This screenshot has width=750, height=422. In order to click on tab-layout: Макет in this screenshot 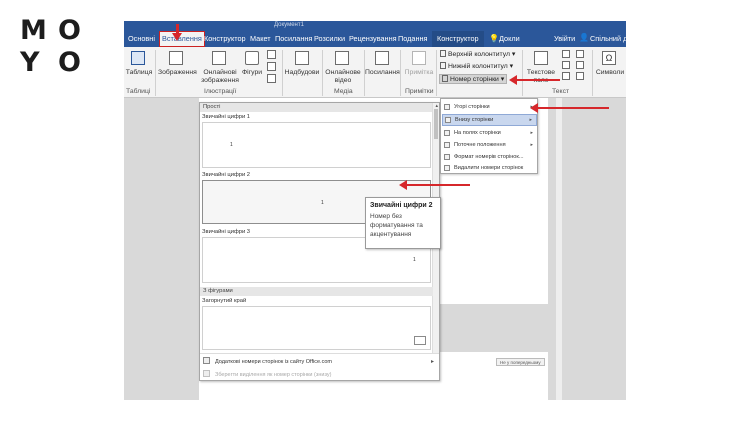, I will do `click(260, 39)`.